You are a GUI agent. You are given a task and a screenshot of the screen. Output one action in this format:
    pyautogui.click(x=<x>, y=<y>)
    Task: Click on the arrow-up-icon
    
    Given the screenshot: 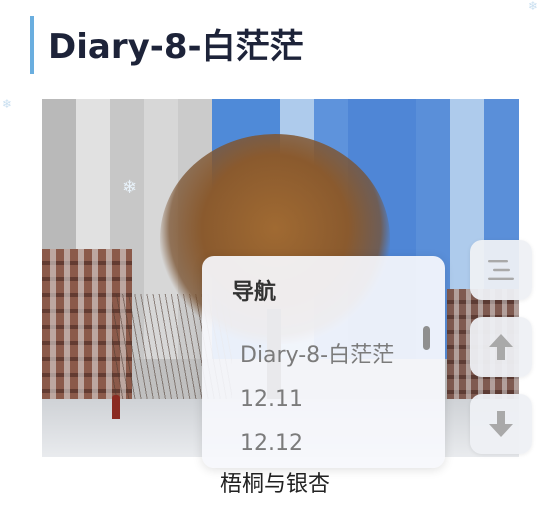 What is the action you would take?
    pyautogui.click(x=501, y=347)
    